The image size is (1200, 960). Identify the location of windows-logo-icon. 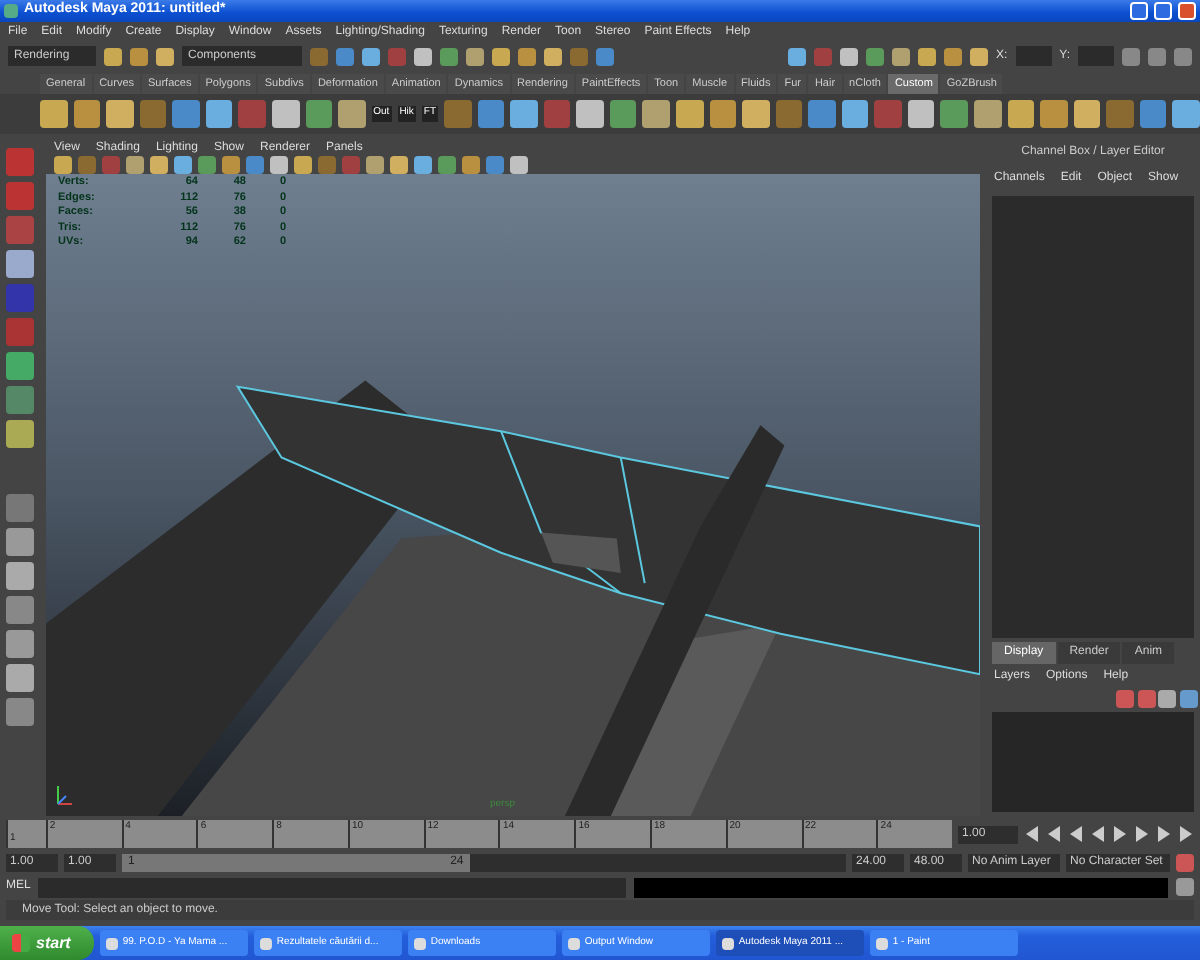
(21, 943).